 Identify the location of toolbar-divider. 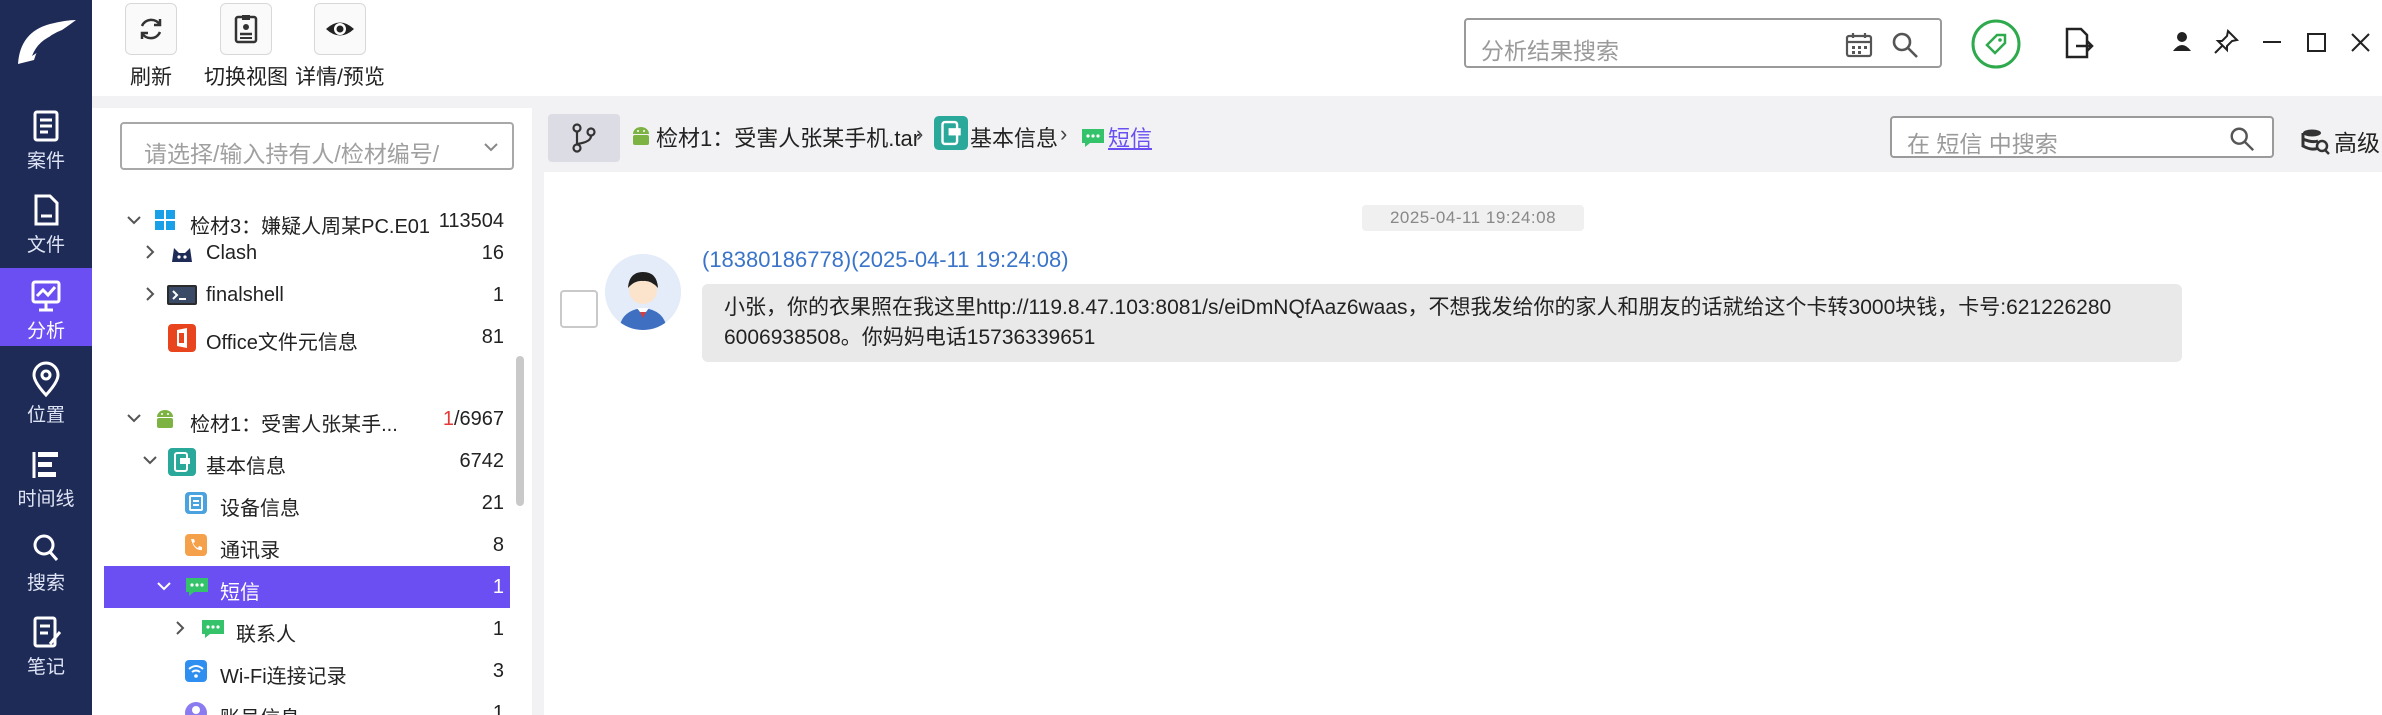
(1237, 102).